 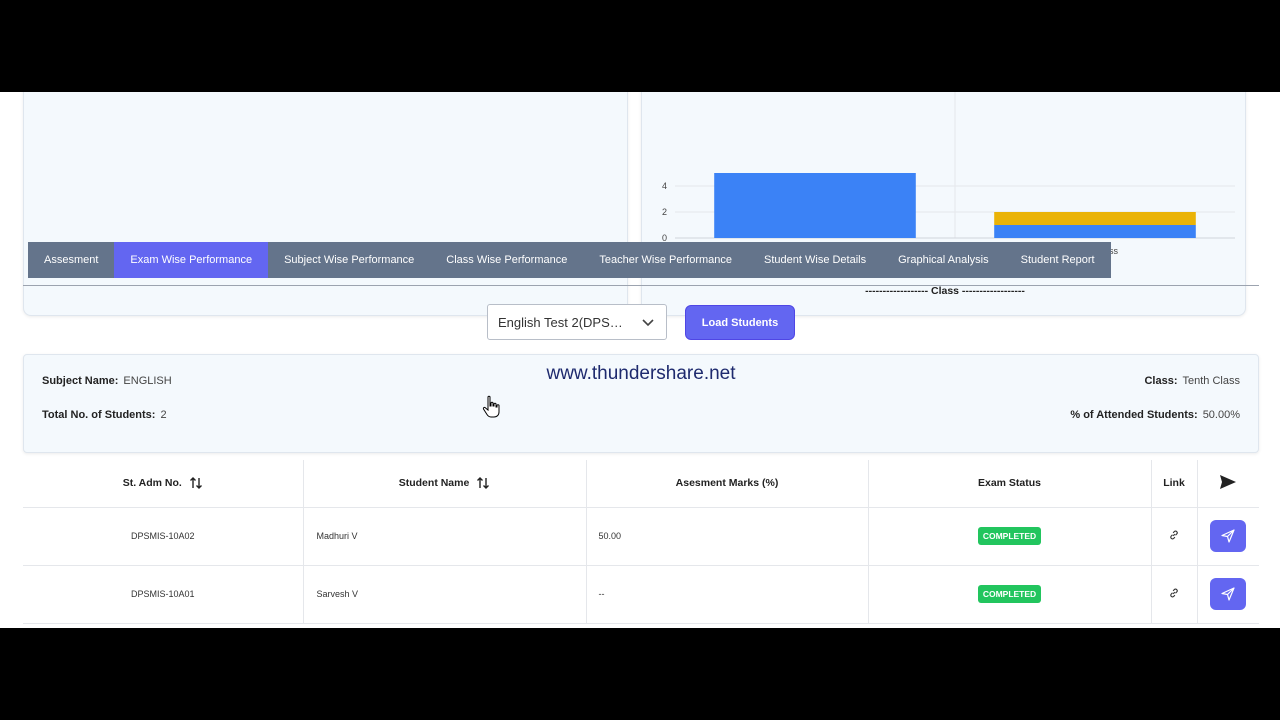 I want to click on header-link: Link, so click(x=1174, y=484).